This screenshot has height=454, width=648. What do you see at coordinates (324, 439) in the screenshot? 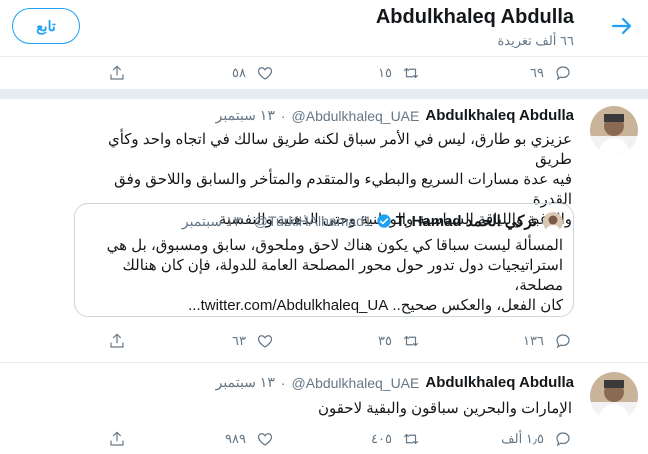
I see `tweet-actions: ١٫٥ ألف ٤٠٥ ٩٨٩` at bounding box center [324, 439].